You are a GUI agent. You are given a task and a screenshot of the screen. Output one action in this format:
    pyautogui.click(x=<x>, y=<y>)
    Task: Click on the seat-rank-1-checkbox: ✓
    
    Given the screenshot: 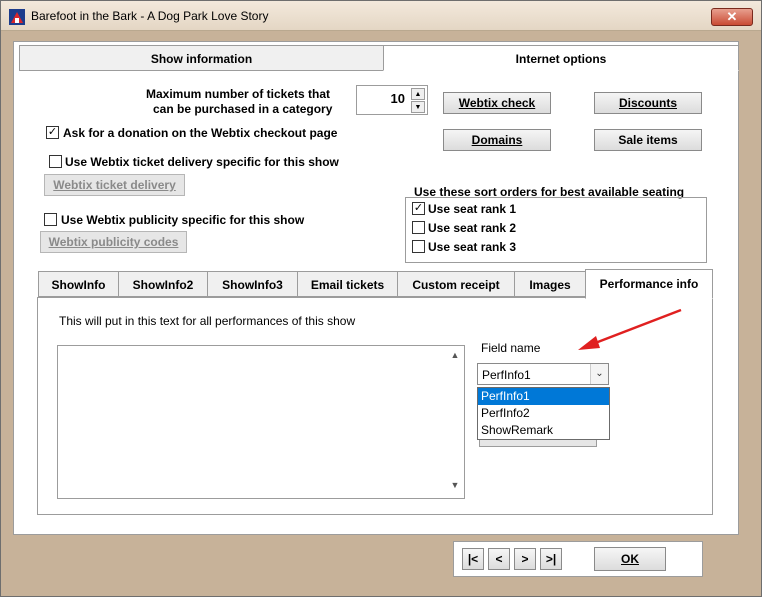 What is the action you would take?
    pyautogui.click(x=418, y=208)
    